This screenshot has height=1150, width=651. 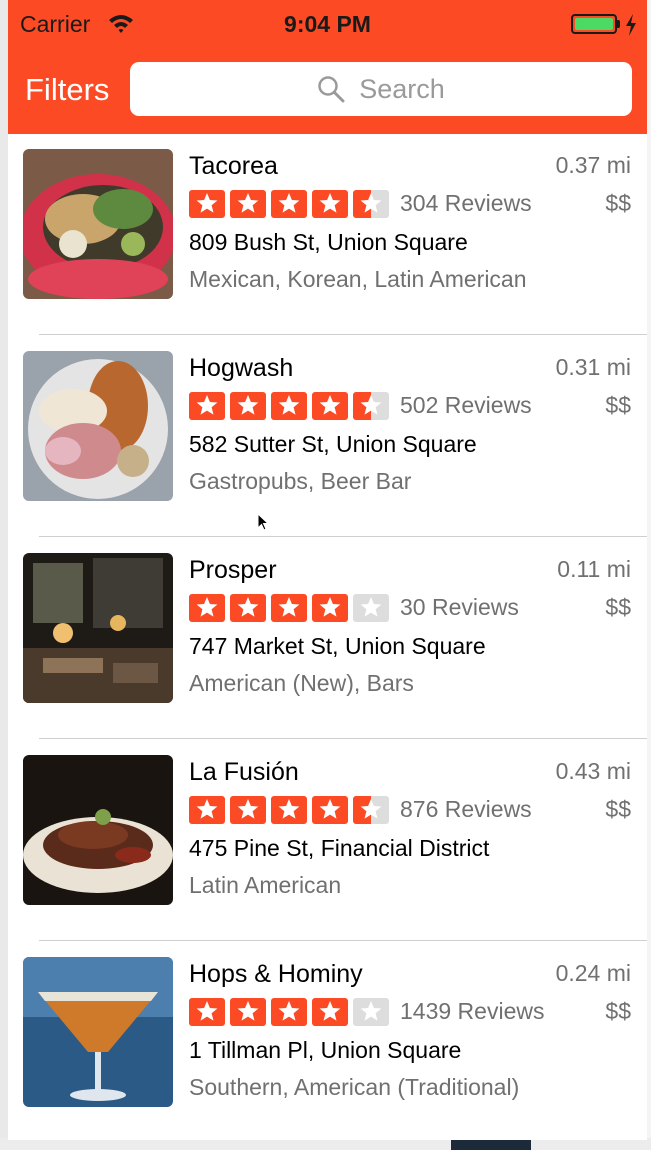 I want to click on review-count: 502 Reviews, so click(x=466, y=405).